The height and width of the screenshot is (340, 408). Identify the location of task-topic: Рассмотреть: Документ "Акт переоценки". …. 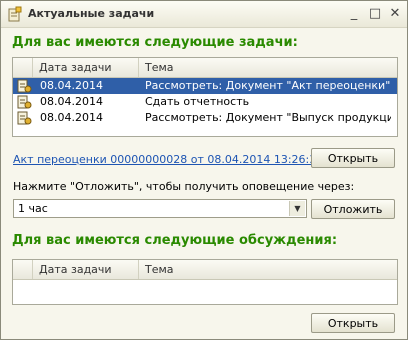
(268, 85).